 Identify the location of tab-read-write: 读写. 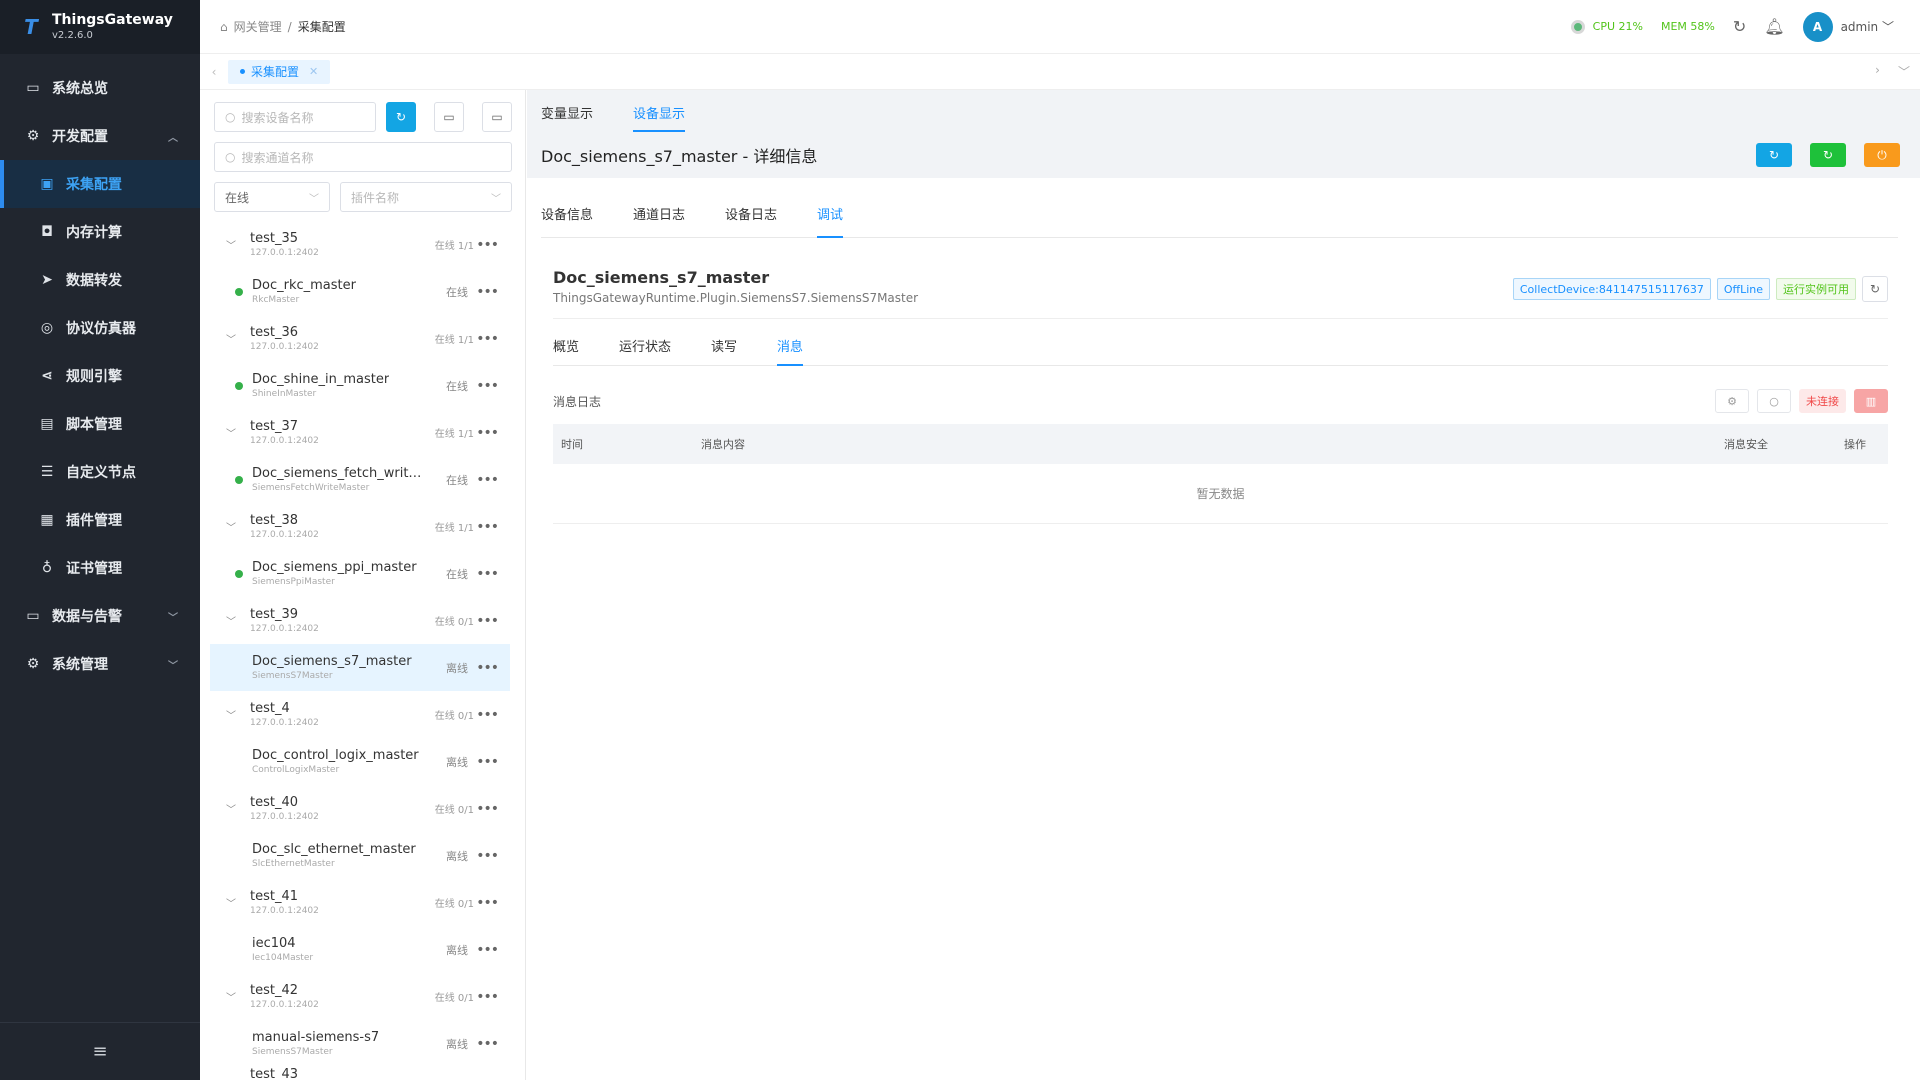
(724, 351).